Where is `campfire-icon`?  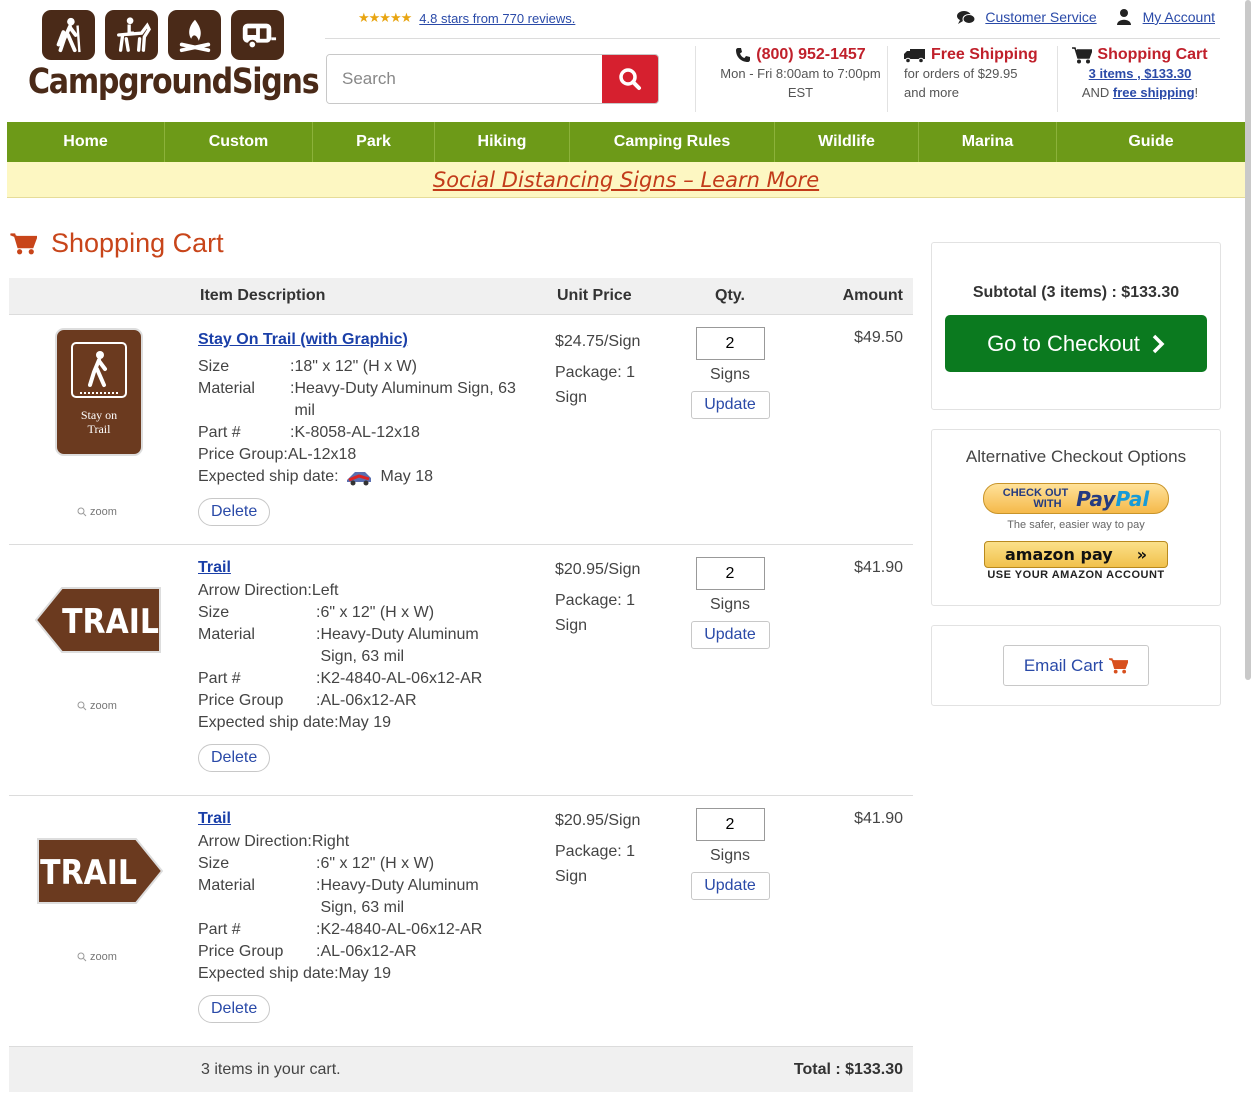
campfire-icon is located at coordinates (194, 35).